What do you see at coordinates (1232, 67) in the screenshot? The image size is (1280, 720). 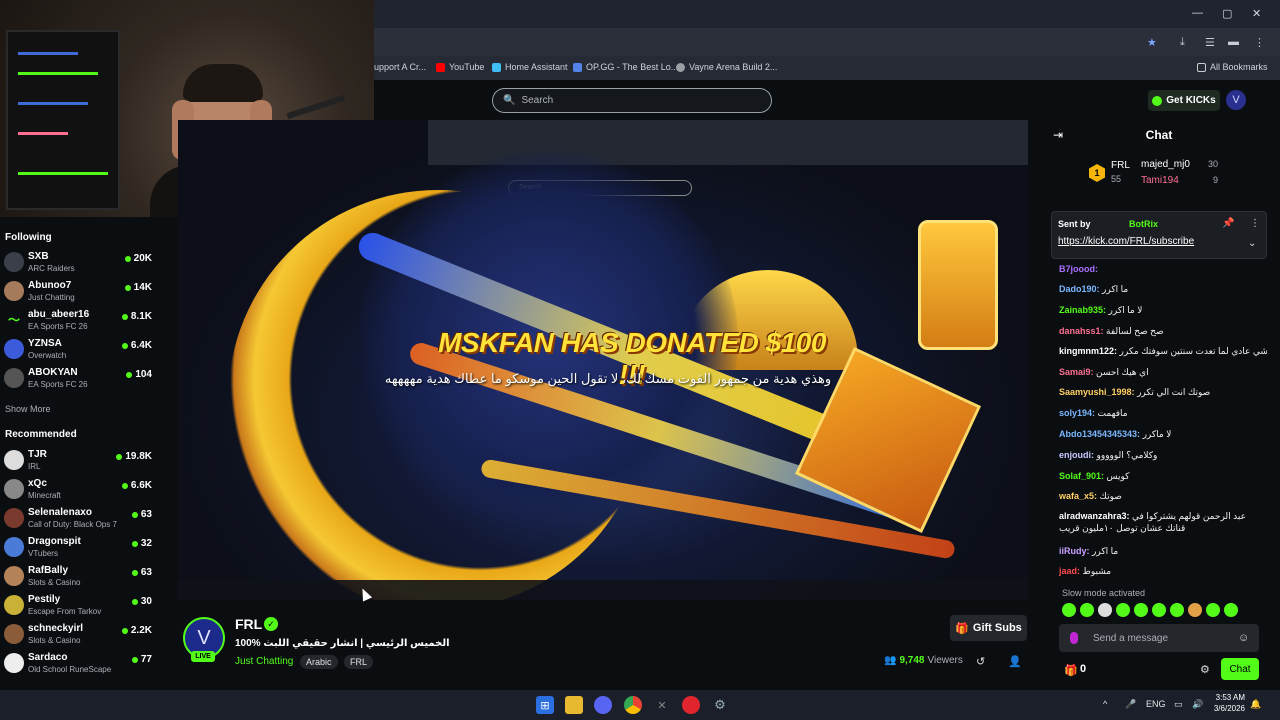 I see `all-bookmarks: All Bookmarks` at bounding box center [1232, 67].